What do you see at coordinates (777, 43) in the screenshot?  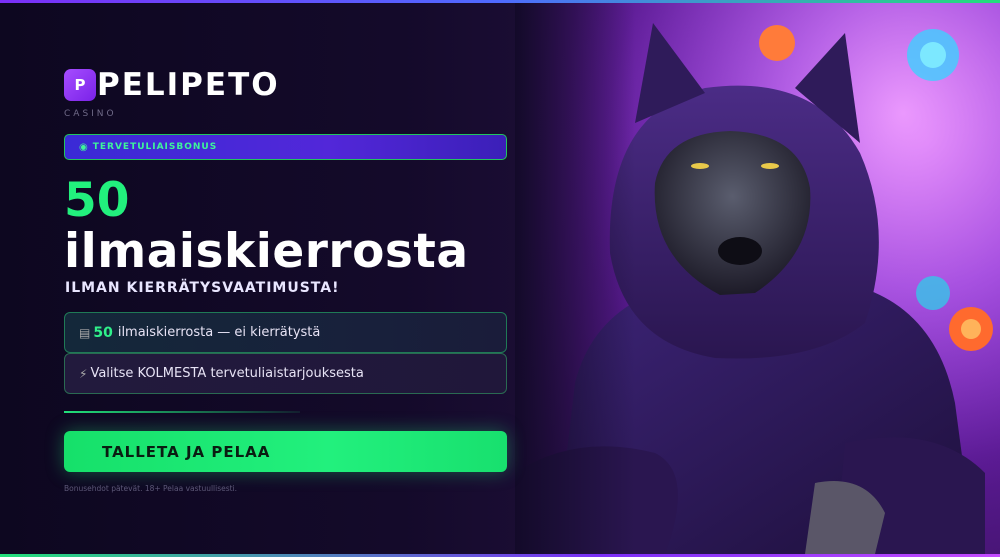 I see `candy-icon` at bounding box center [777, 43].